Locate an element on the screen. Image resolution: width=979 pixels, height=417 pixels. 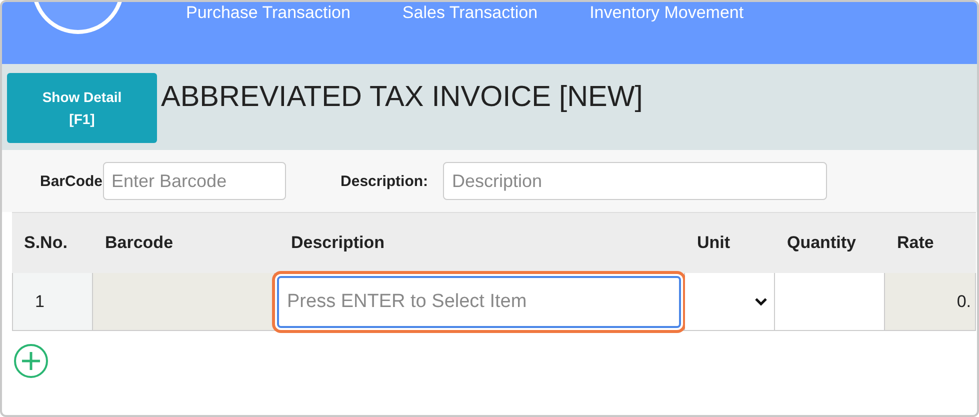
chevron-down-icon is located at coordinates (761, 301).